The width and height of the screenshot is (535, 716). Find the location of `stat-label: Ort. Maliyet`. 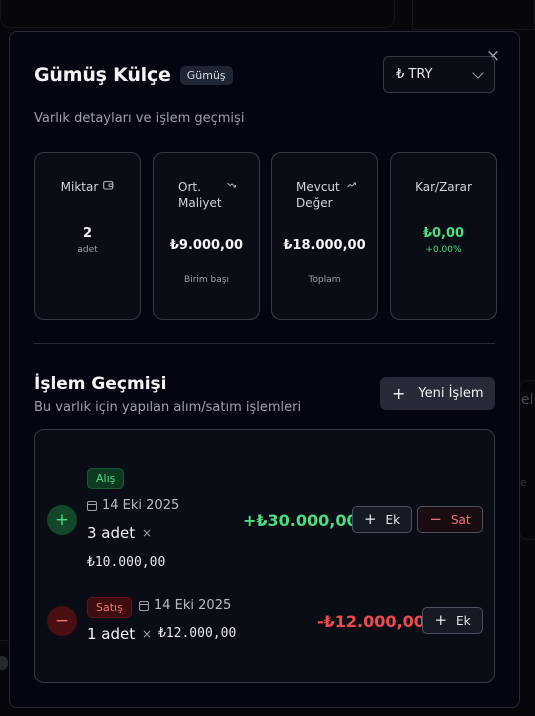

stat-label: Ort. Maliyet is located at coordinates (200, 195).